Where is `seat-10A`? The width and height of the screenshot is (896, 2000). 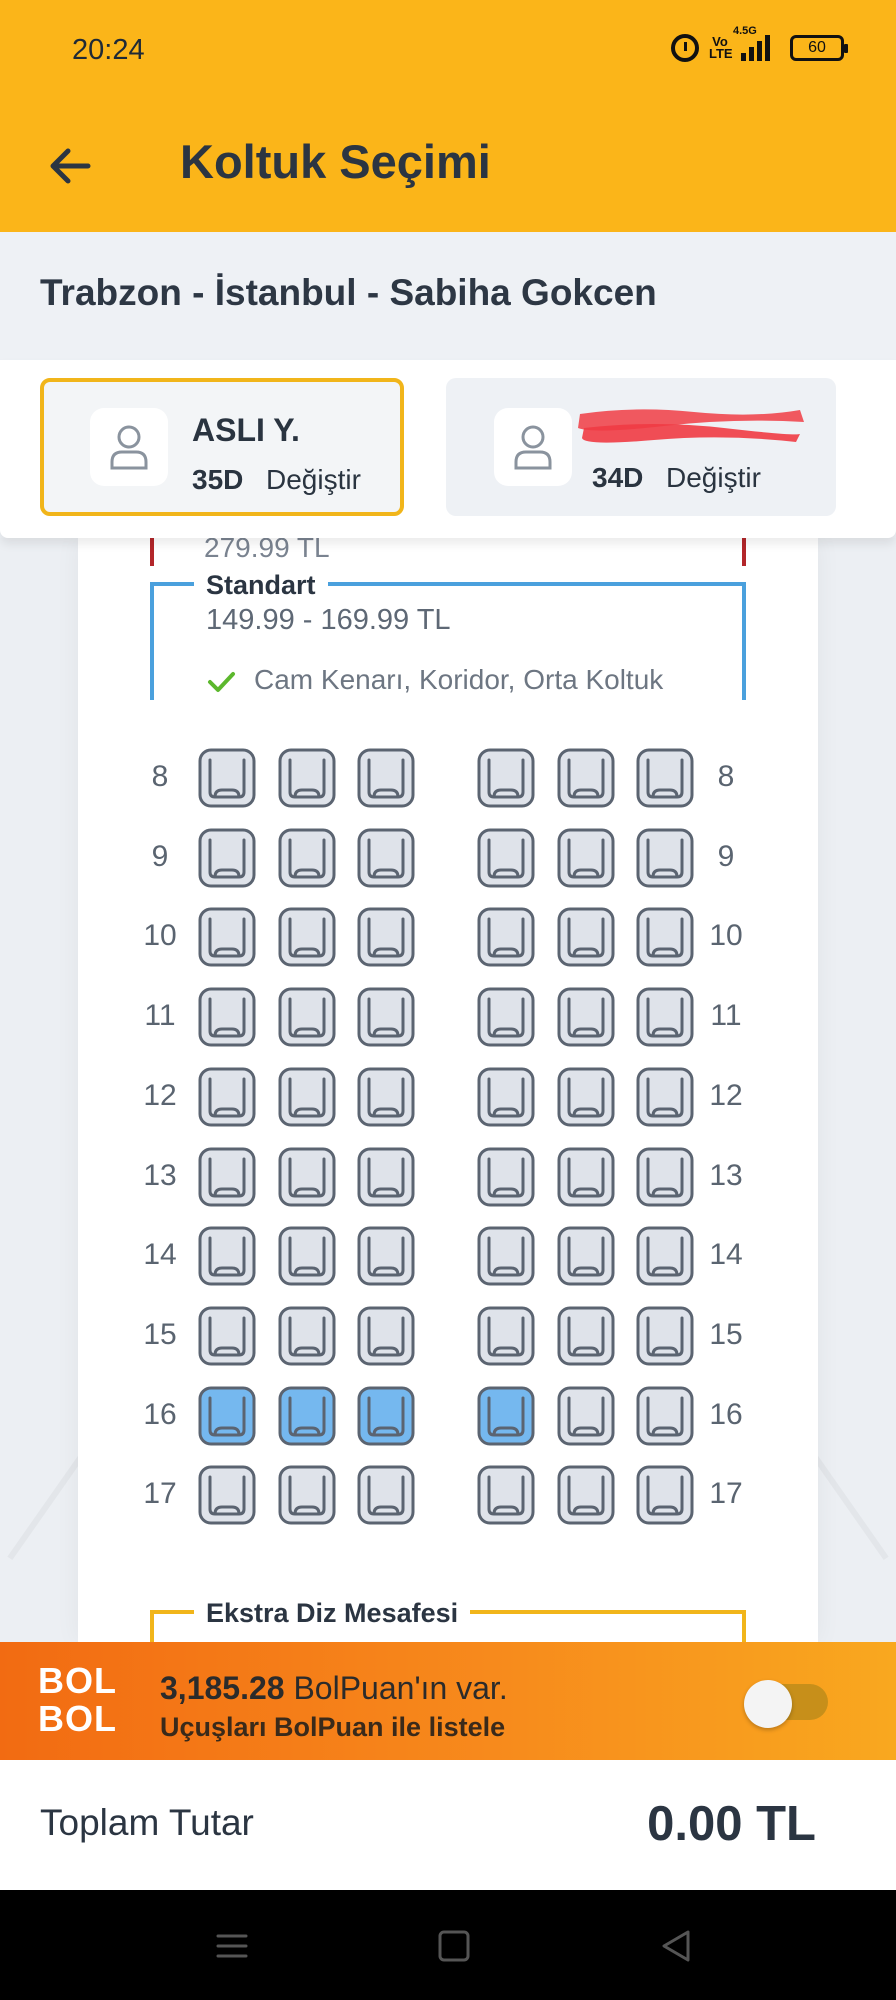
seat-10A is located at coordinates (227, 937).